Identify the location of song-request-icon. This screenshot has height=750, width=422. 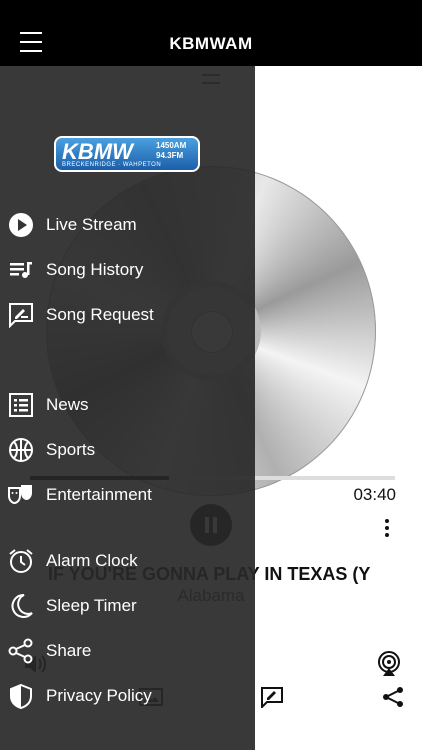
(272, 697).